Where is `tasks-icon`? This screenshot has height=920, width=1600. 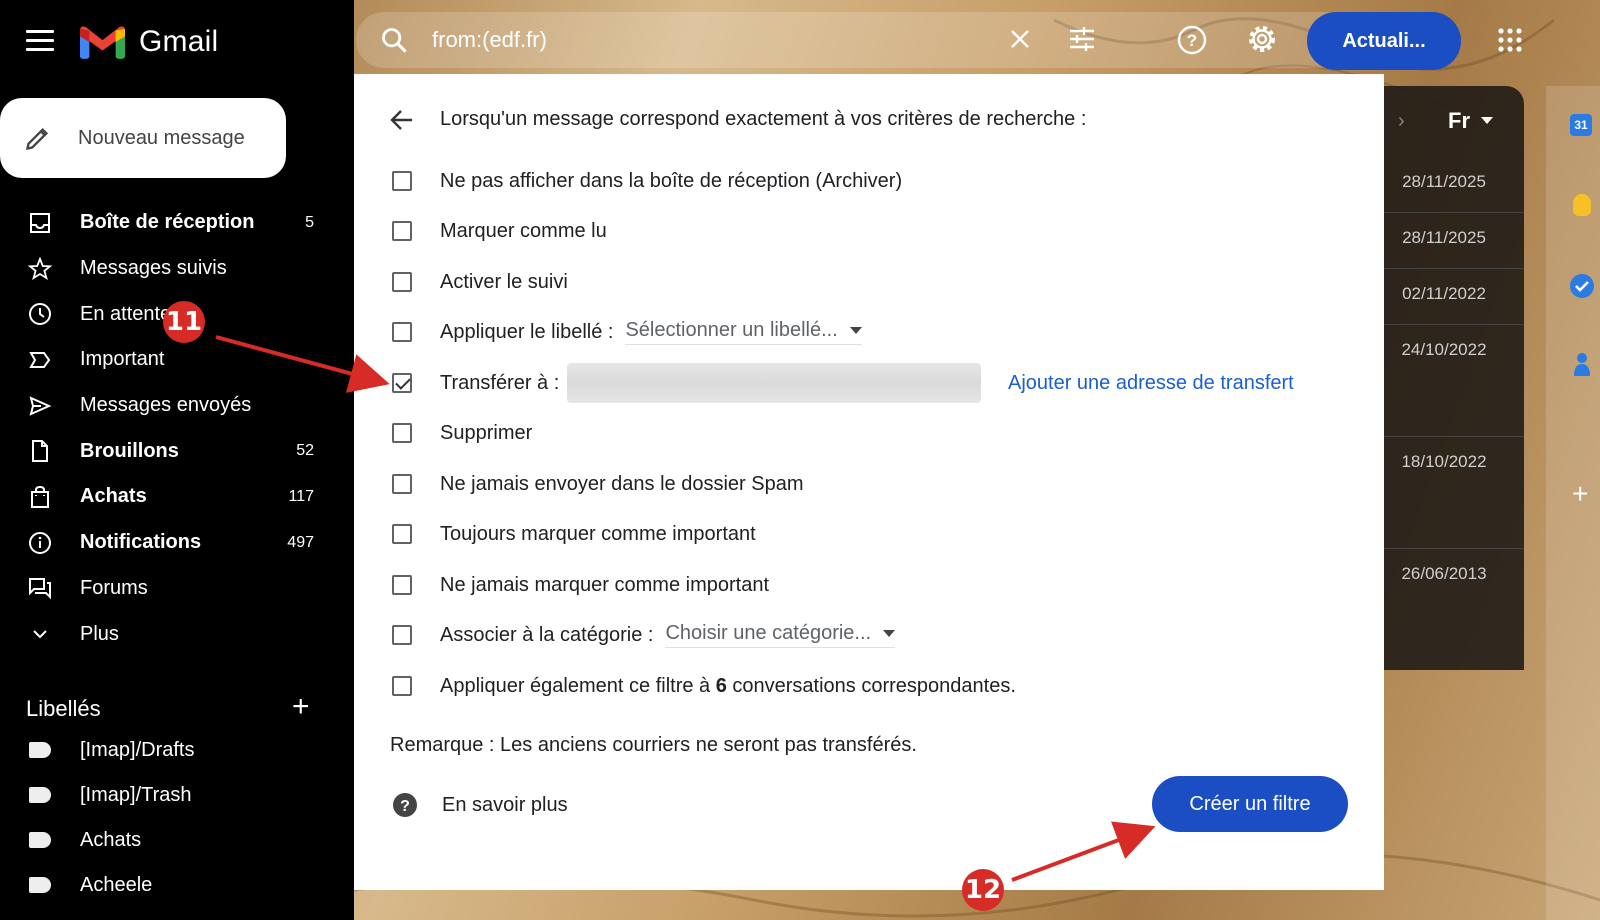 tasks-icon is located at coordinates (1582, 286).